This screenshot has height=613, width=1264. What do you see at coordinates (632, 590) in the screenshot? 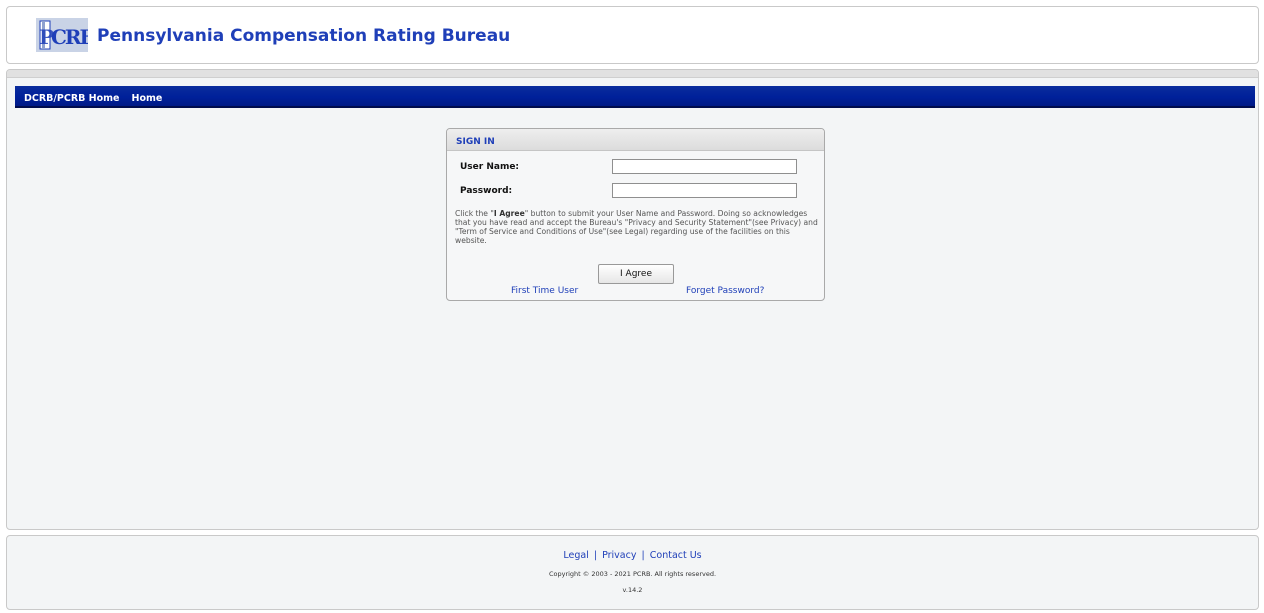
I see `version-text: v.14.2` at bounding box center [632, 590].